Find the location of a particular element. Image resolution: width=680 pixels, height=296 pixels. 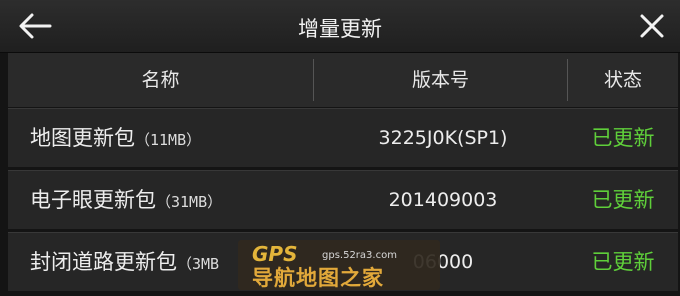

package-name-text: 电子眼更新包 is located at coordinates (93, 200).